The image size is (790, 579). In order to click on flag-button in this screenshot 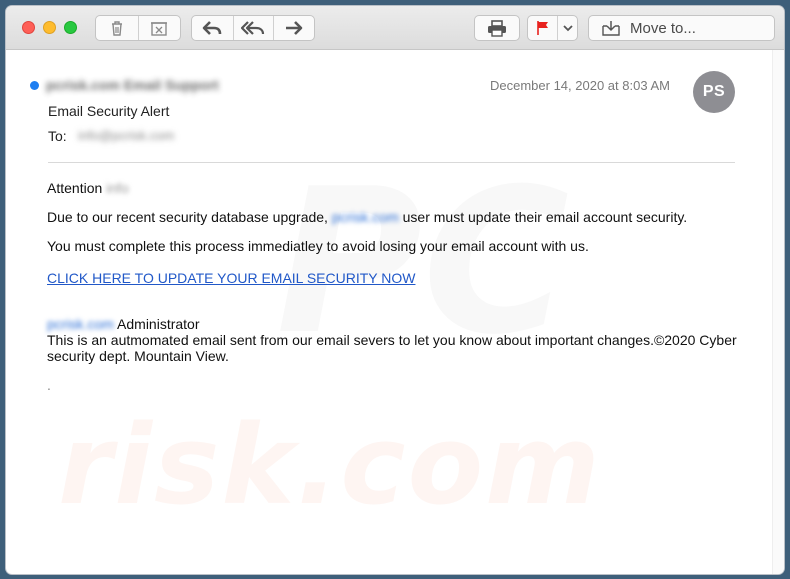, I will do `click(542, 28)`.